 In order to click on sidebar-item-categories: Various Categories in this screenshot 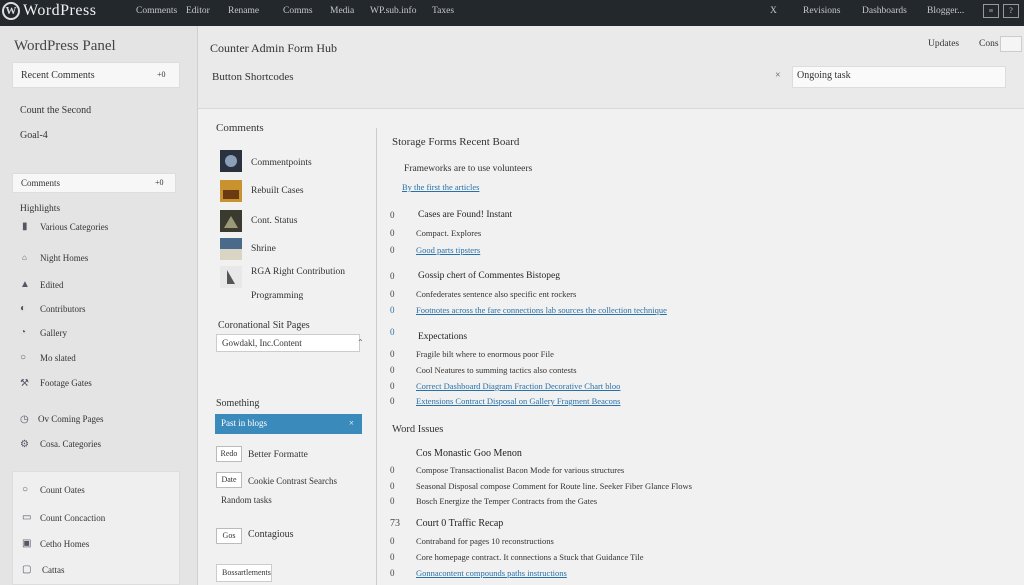, I will do `click(74, 227)`.